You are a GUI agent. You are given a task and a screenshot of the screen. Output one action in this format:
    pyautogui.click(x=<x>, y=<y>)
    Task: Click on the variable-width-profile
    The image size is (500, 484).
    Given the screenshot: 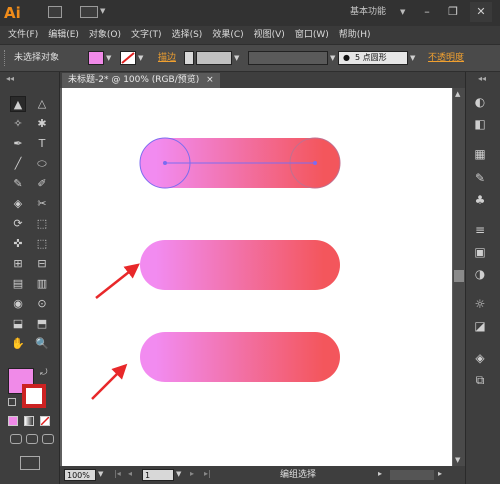 What is the action you would take?
    pyautogui.click(x=288, y=58)
    